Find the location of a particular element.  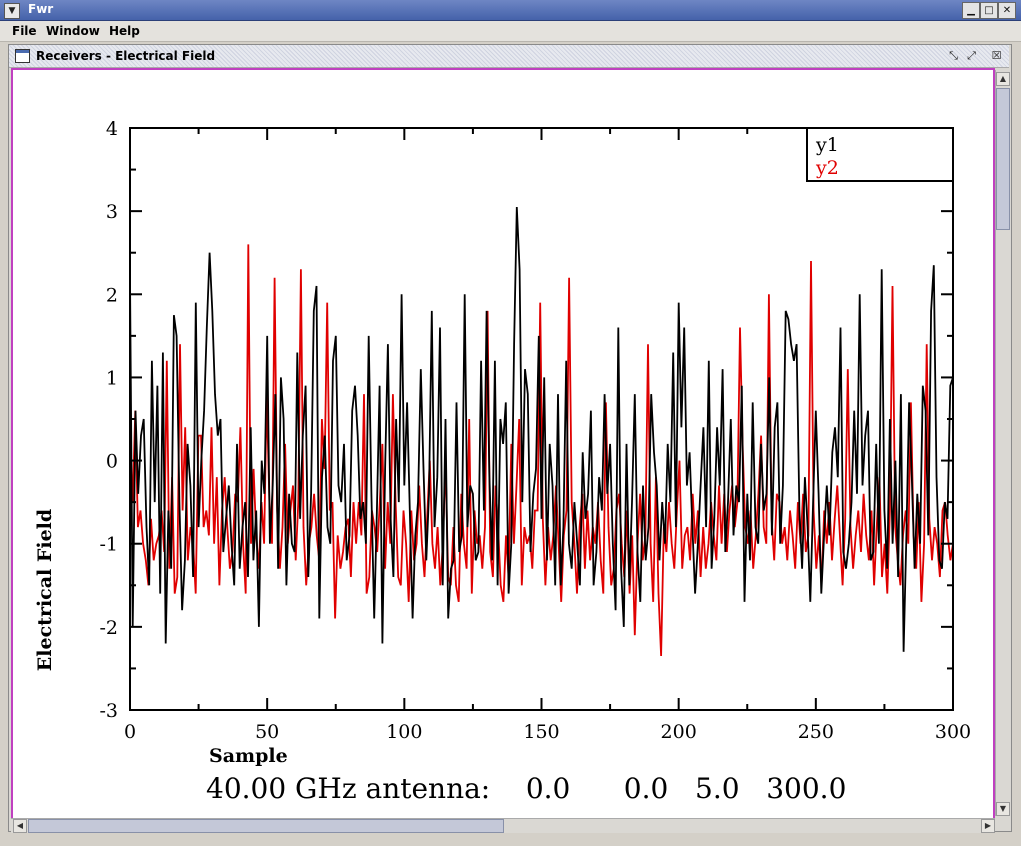

chart-caption: 40.00 GHz antenna: 0.0 0.0 5.0 300.0 is located at coordinates (526, 788).